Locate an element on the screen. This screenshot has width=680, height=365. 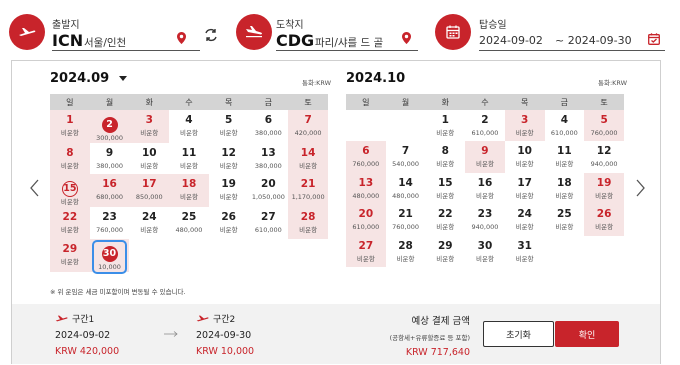
day-cell: 2 300,000 is located at coordinates (109, 126).